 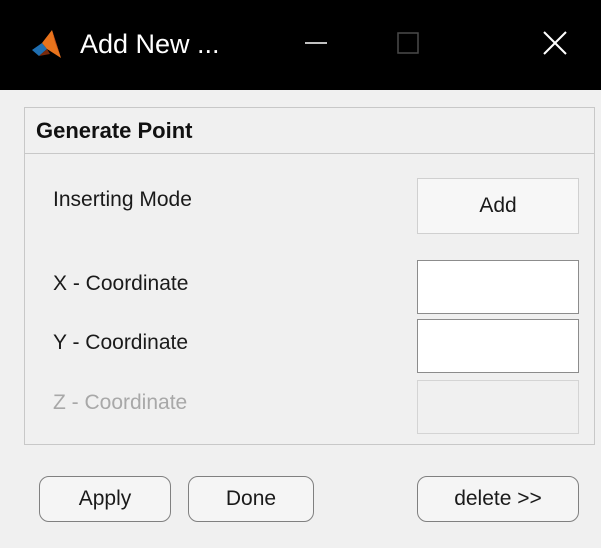 What do you see at coordinates (121, 283) in the screenshot?
I see `x-coordinate-label: X - Coordinate` at bounding box center [121, 283].